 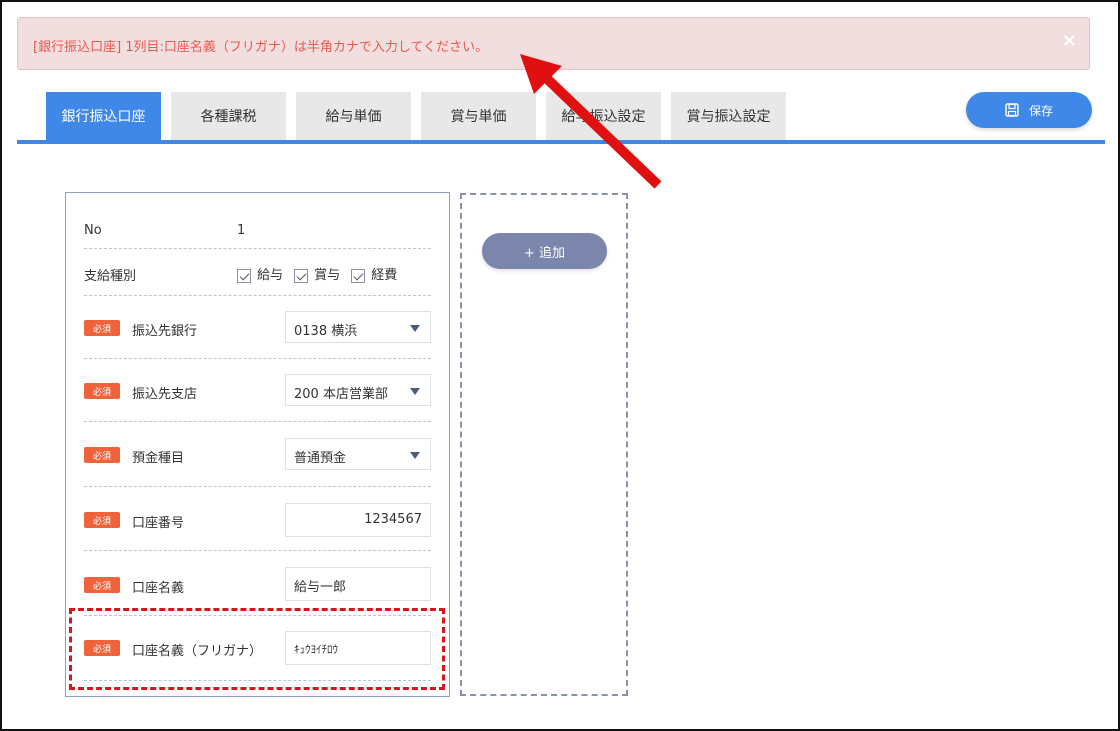 I want to click on checkbox-salary-label: 給与, so click(x=270, y=275).